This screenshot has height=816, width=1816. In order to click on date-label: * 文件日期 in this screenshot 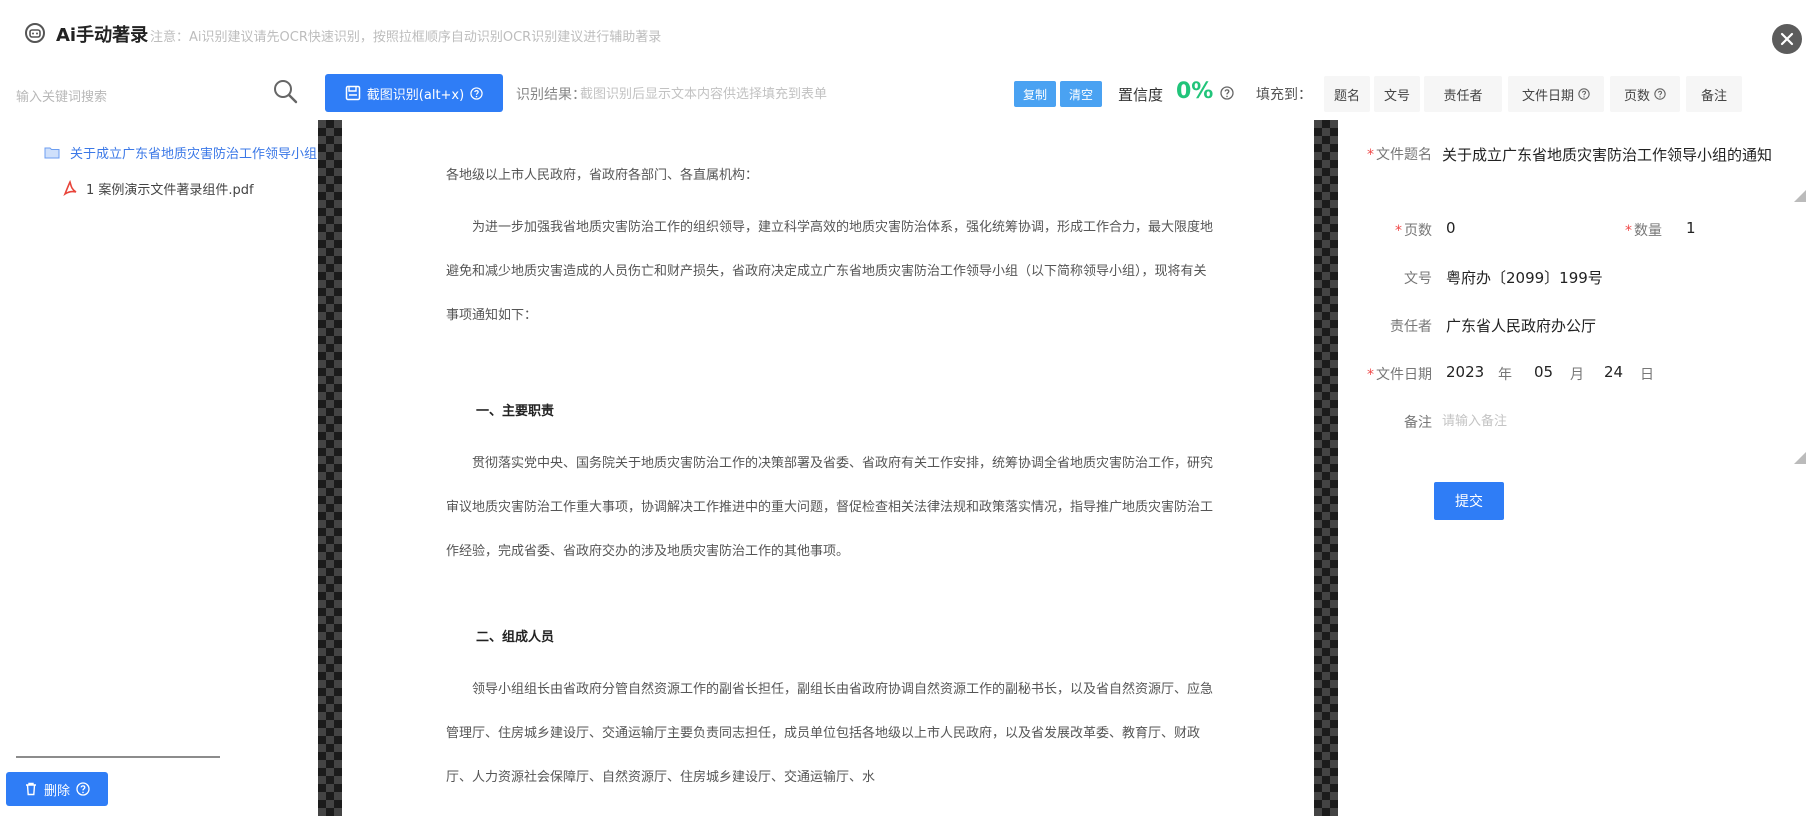, I will do `click(1399, 375)`.